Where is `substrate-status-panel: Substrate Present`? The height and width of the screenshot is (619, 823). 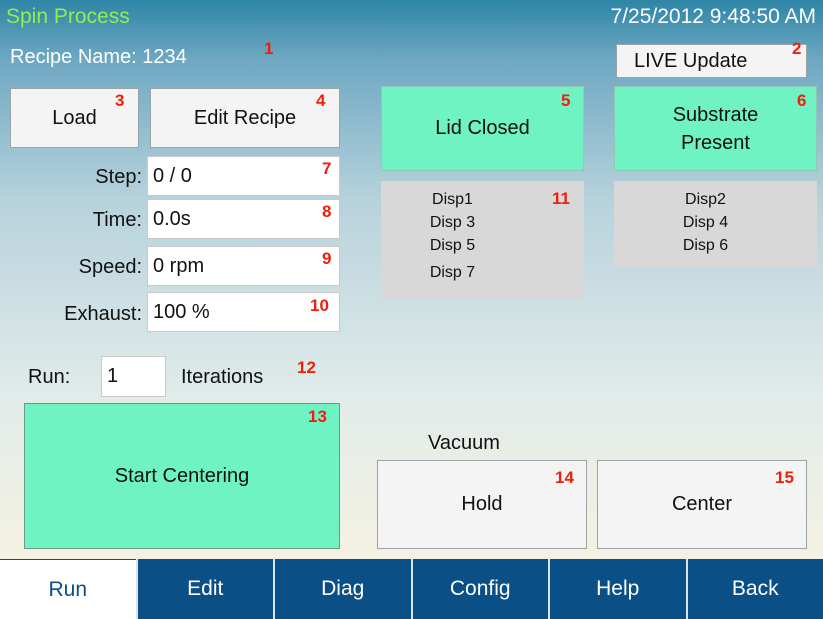
substrate-status-panel: Substrate Present is located at coordinates (715, 128).